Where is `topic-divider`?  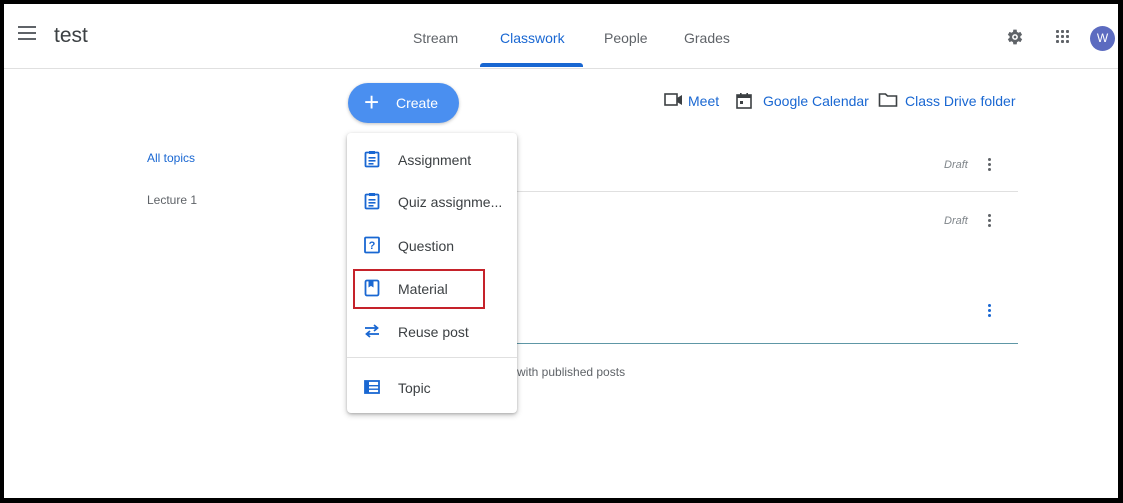
topic-divider is located at coordinates (767, 343).